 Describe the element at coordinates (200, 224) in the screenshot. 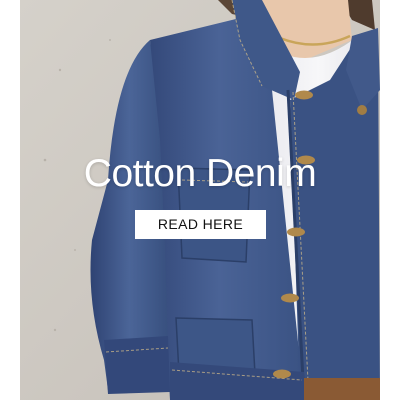

I see `read-here-button: READ HERE` at that location.